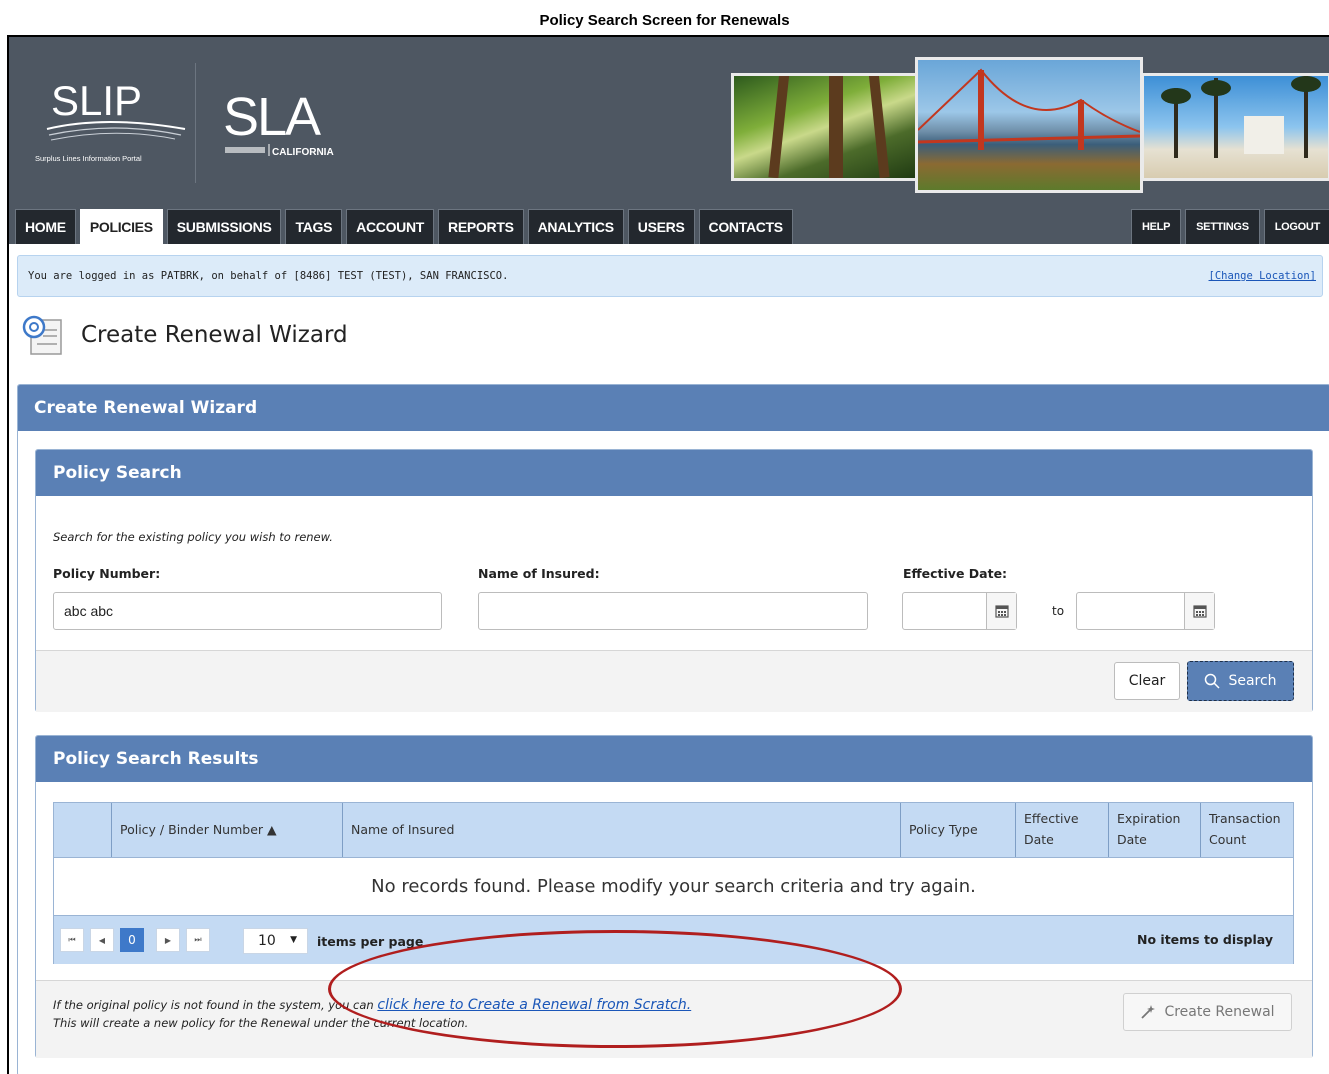  Describe the element at coordinates (102, 940) in the screenshot. I see `prev-page-icon: ◀` at that location.